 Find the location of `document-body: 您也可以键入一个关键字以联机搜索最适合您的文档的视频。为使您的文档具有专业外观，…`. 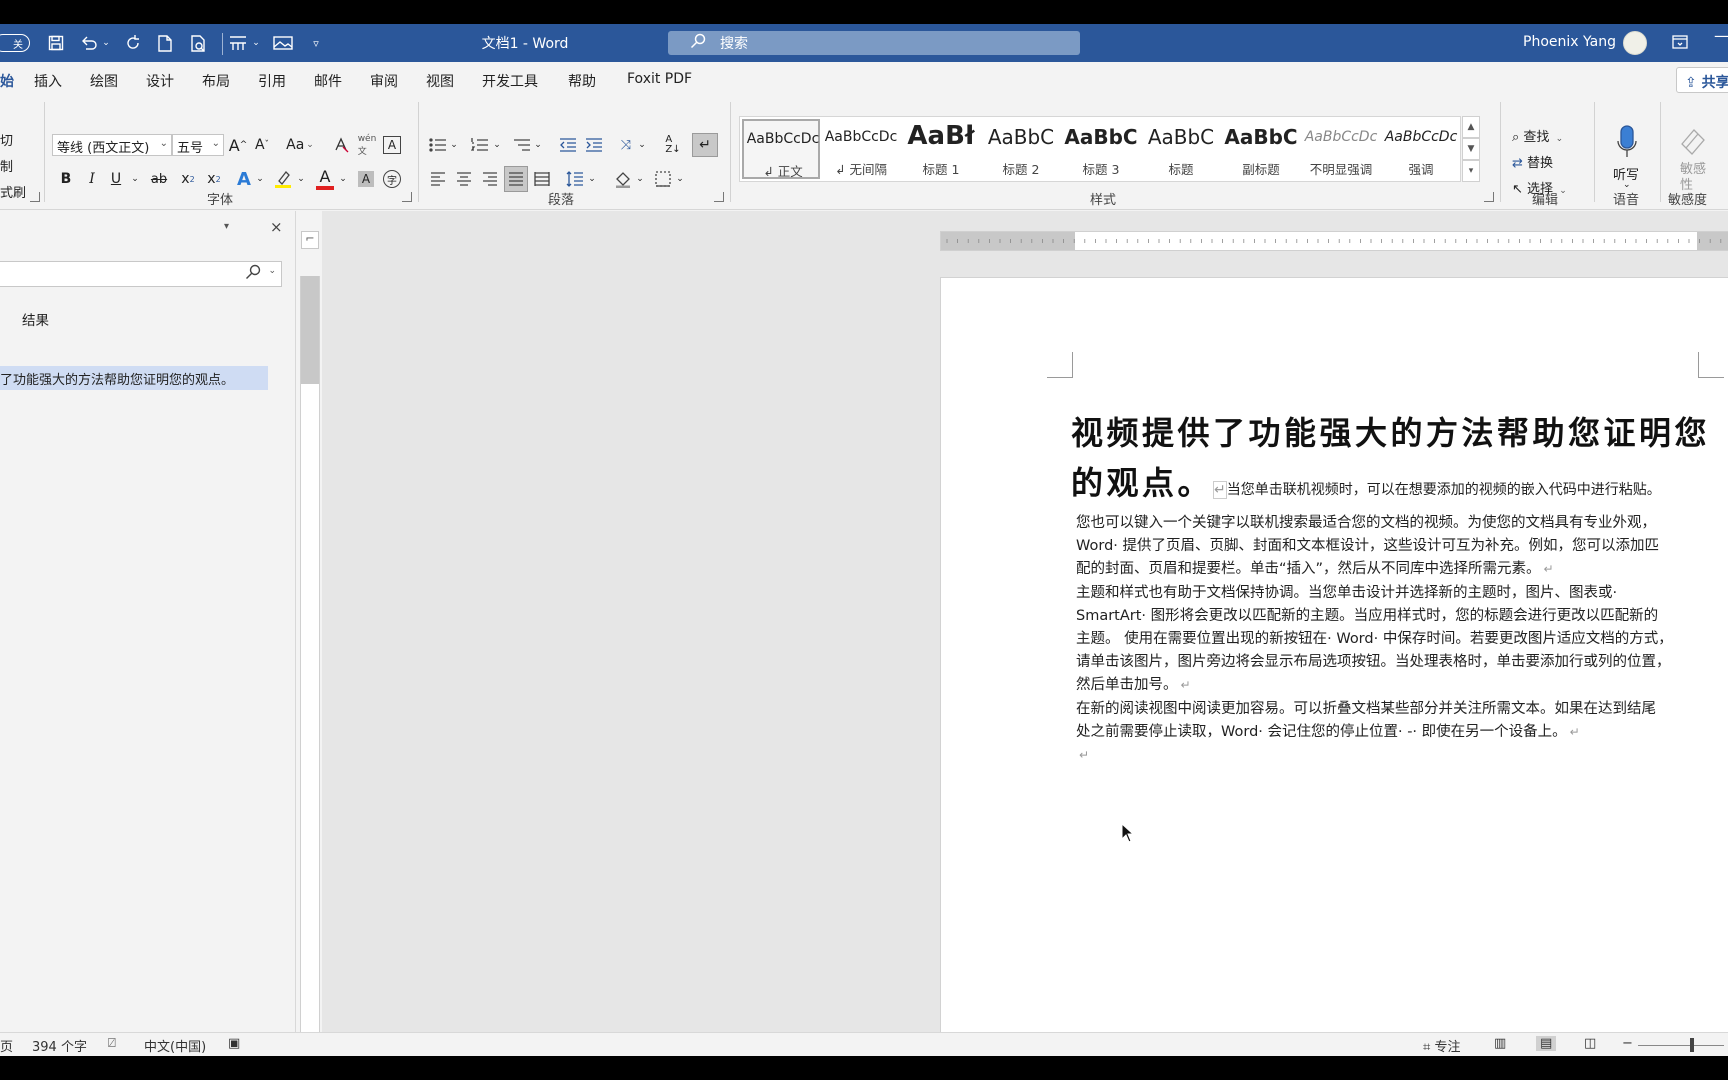

document-body: 您也可以键入一个关键字以联机搜索最适合您的文档的视频。为使您的文档具有专业外观，… is located at coordinates (1396, 639).